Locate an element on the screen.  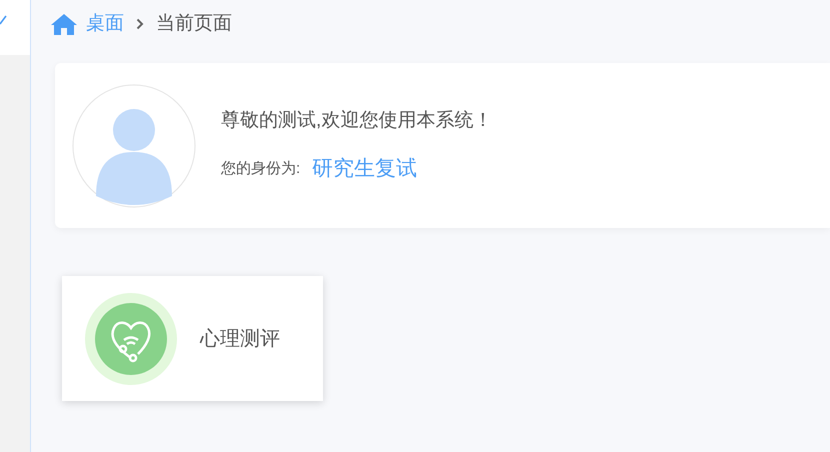
chevron-right-icon is located at coordinates (140, 24).